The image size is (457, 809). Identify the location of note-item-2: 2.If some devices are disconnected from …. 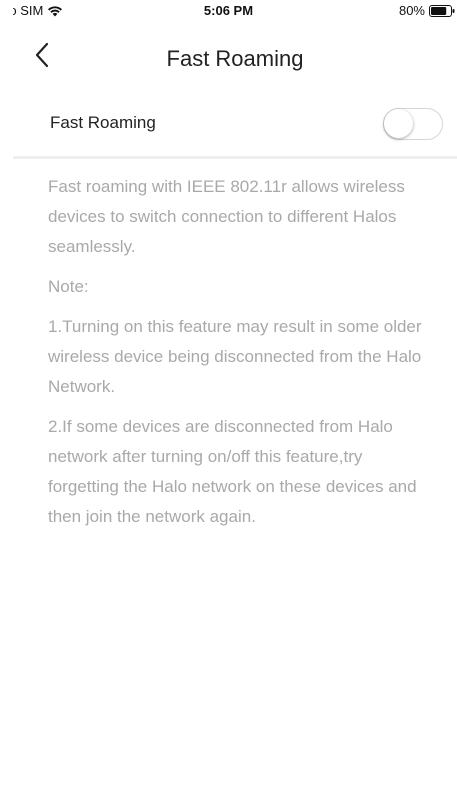
(232, 471).